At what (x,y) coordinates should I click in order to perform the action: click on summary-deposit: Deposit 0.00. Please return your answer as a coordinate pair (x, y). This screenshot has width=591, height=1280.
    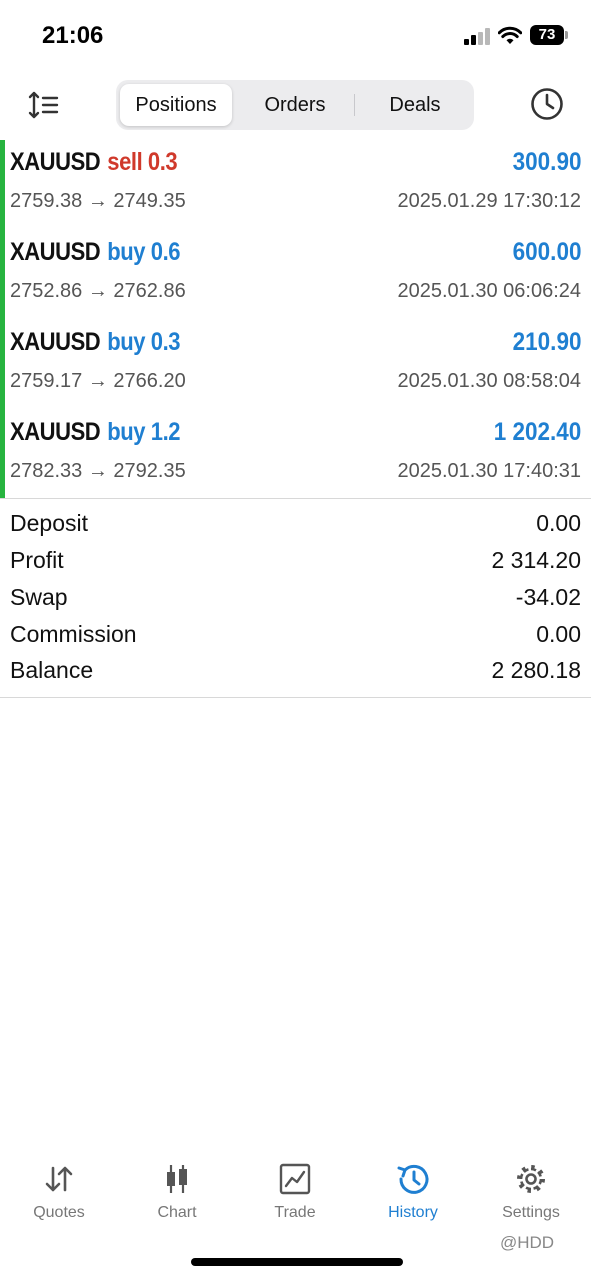
    Looking at the image, I should click on (295, 524).